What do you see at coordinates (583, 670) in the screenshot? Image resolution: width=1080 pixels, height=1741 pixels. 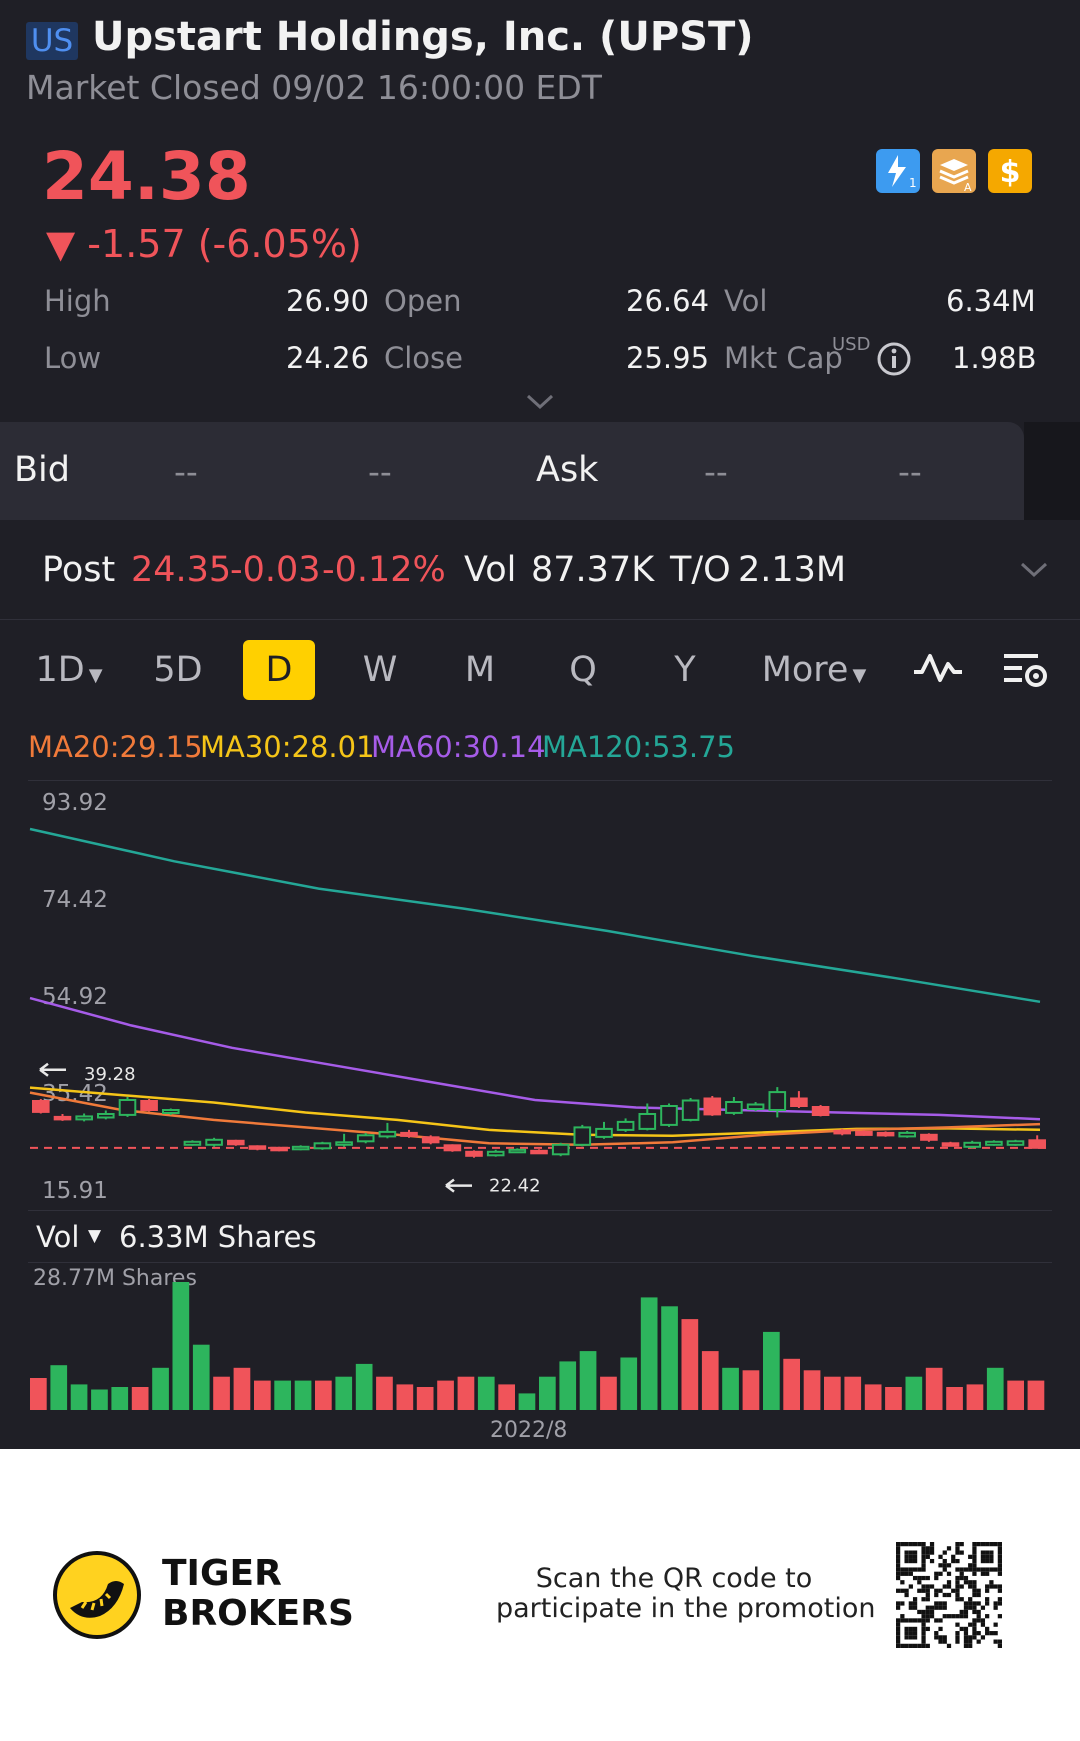 I see `tab-q: Q` at bounding box center [583, 670].